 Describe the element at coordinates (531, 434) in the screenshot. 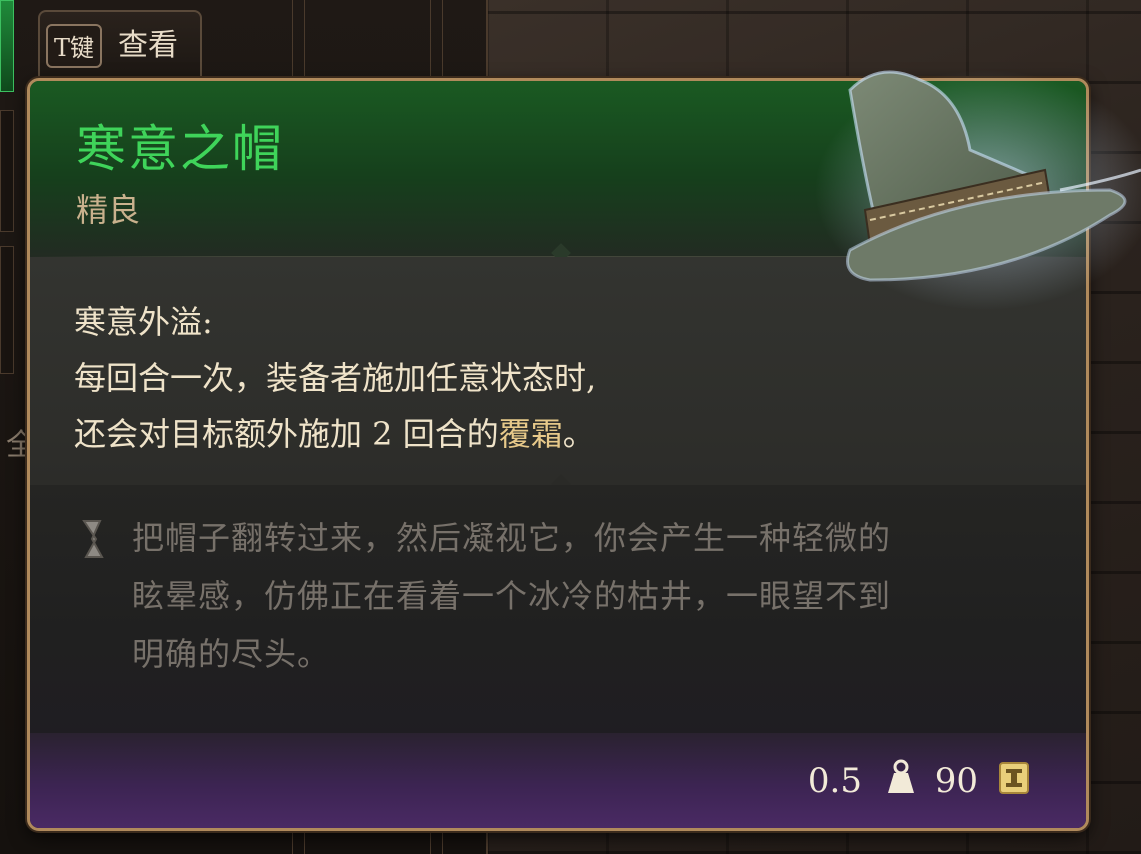

I see `frostbite-keyword: 覆霜` at that location.